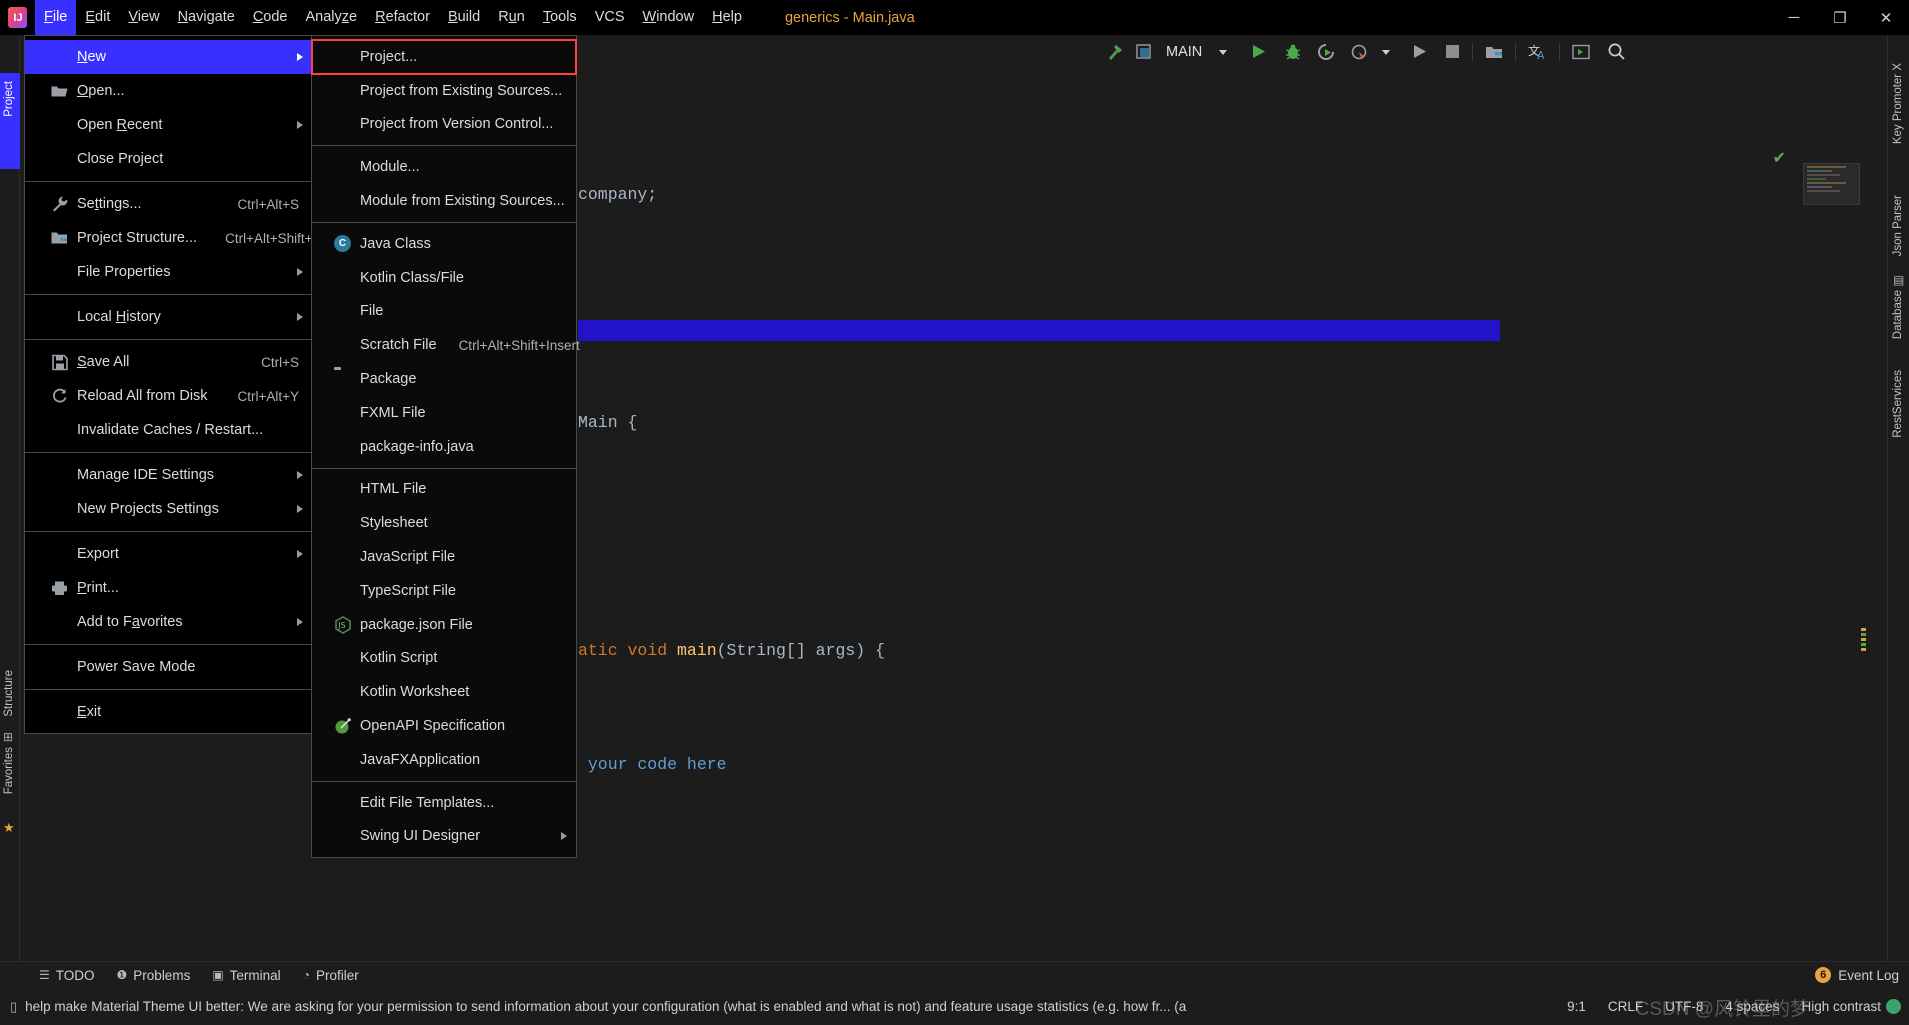 The image size is (1909, 1025). Describe the element at coordinates (669, 17) in the screenshot. I see `menu-window: Window` at that location.